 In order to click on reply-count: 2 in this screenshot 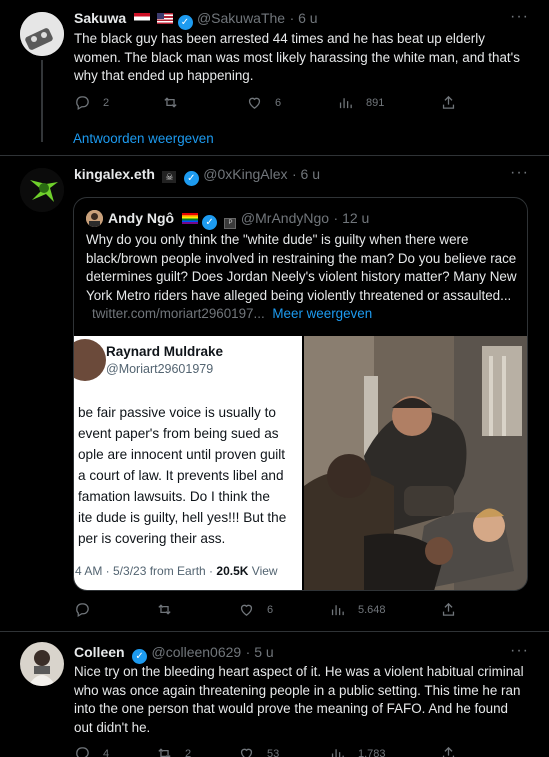, I will do `click(106, 102)`.